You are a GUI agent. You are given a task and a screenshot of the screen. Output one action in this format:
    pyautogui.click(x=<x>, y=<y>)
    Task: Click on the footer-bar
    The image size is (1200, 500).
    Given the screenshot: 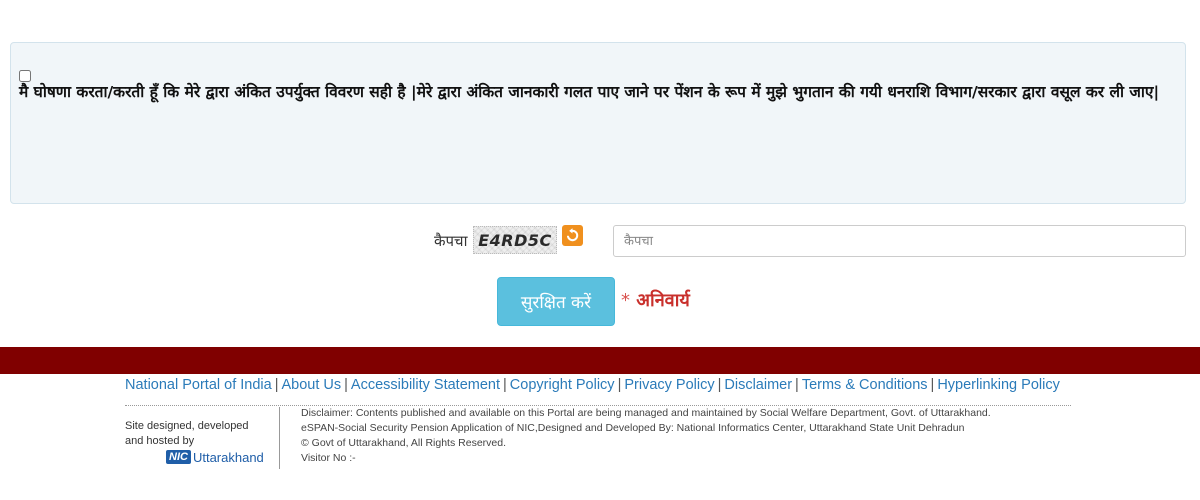 What is the action you would take?
    pyautogui.click(x=600, y=360)
    